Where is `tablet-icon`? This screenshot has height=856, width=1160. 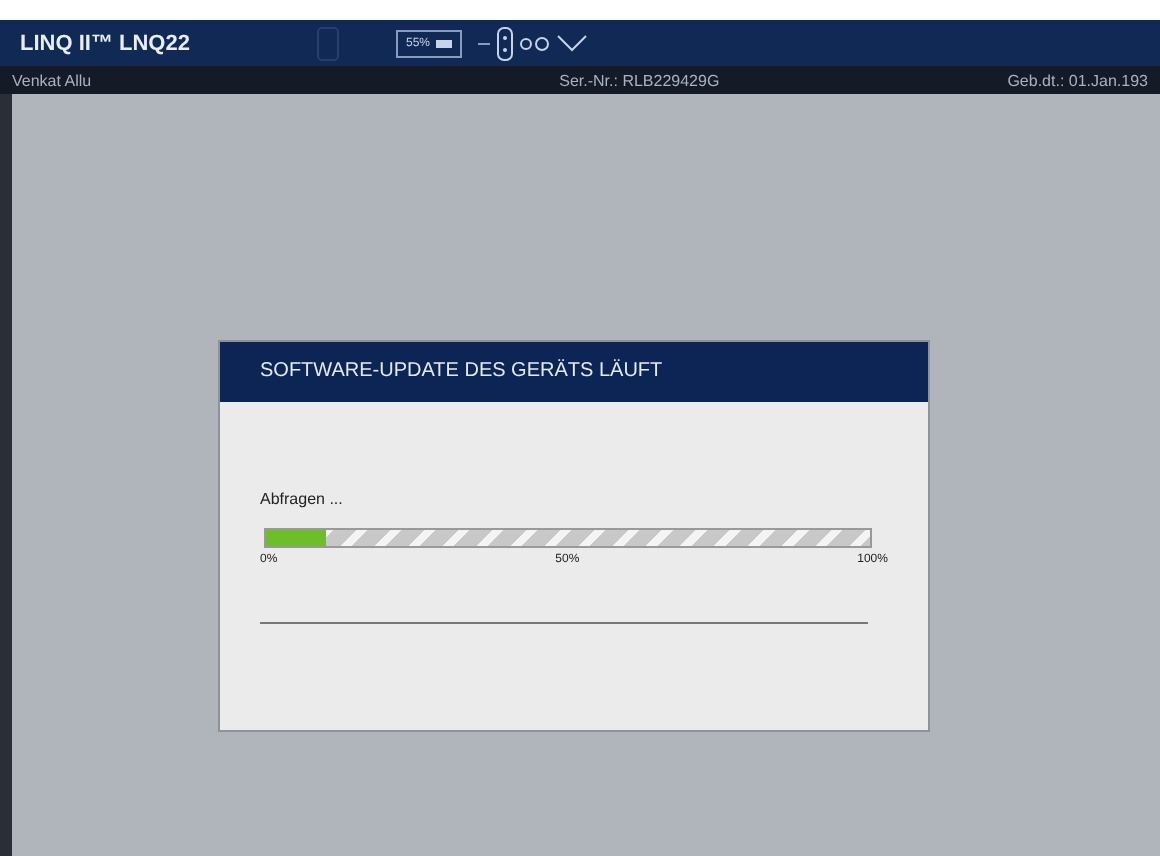
tablet-icon is located at coordinates (328, 43).